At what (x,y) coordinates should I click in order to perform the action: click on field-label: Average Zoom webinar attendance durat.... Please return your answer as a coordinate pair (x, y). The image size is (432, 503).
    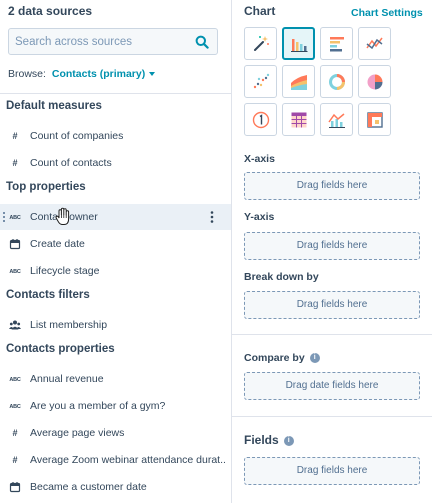
    Looking at the image, I should click on (127, 460).